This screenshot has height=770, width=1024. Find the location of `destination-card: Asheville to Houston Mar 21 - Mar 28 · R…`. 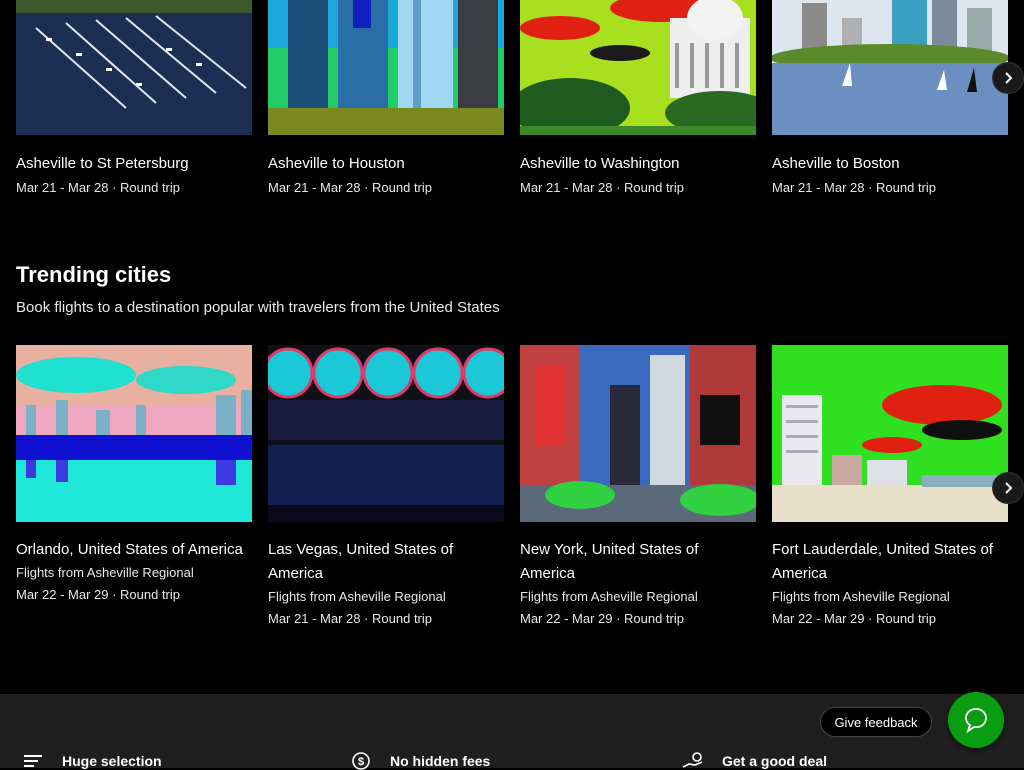

destination-card: Asheville to Houston Mar 21 - Mar 28 · R… is located at coordinates (386, 99).